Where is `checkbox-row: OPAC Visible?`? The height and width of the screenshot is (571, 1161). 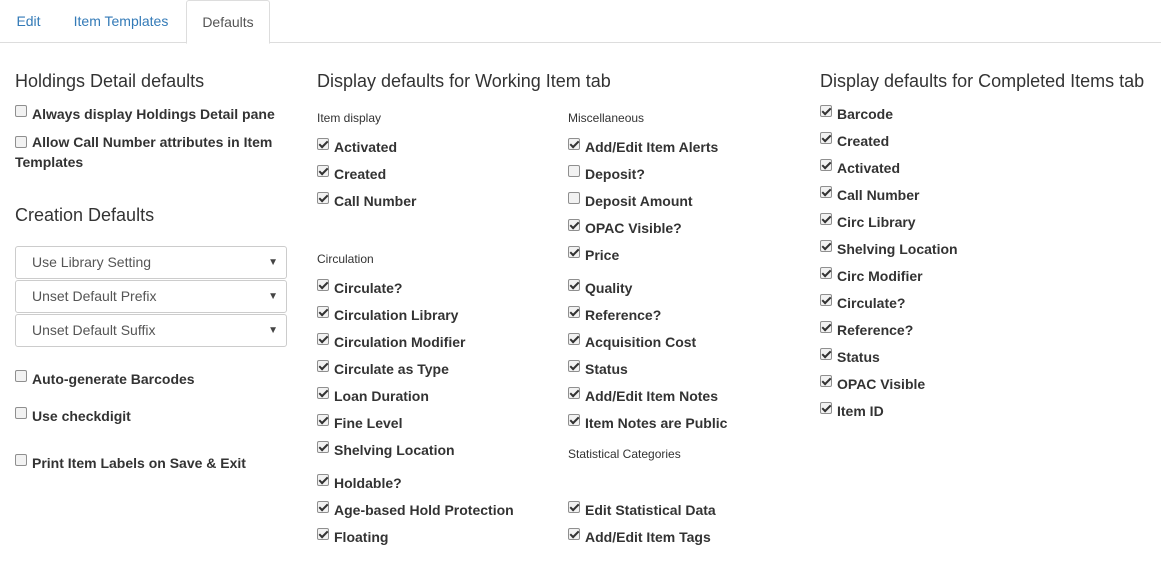
checkbox-row: OPAC Visible? is located at coordinates (625, 228).